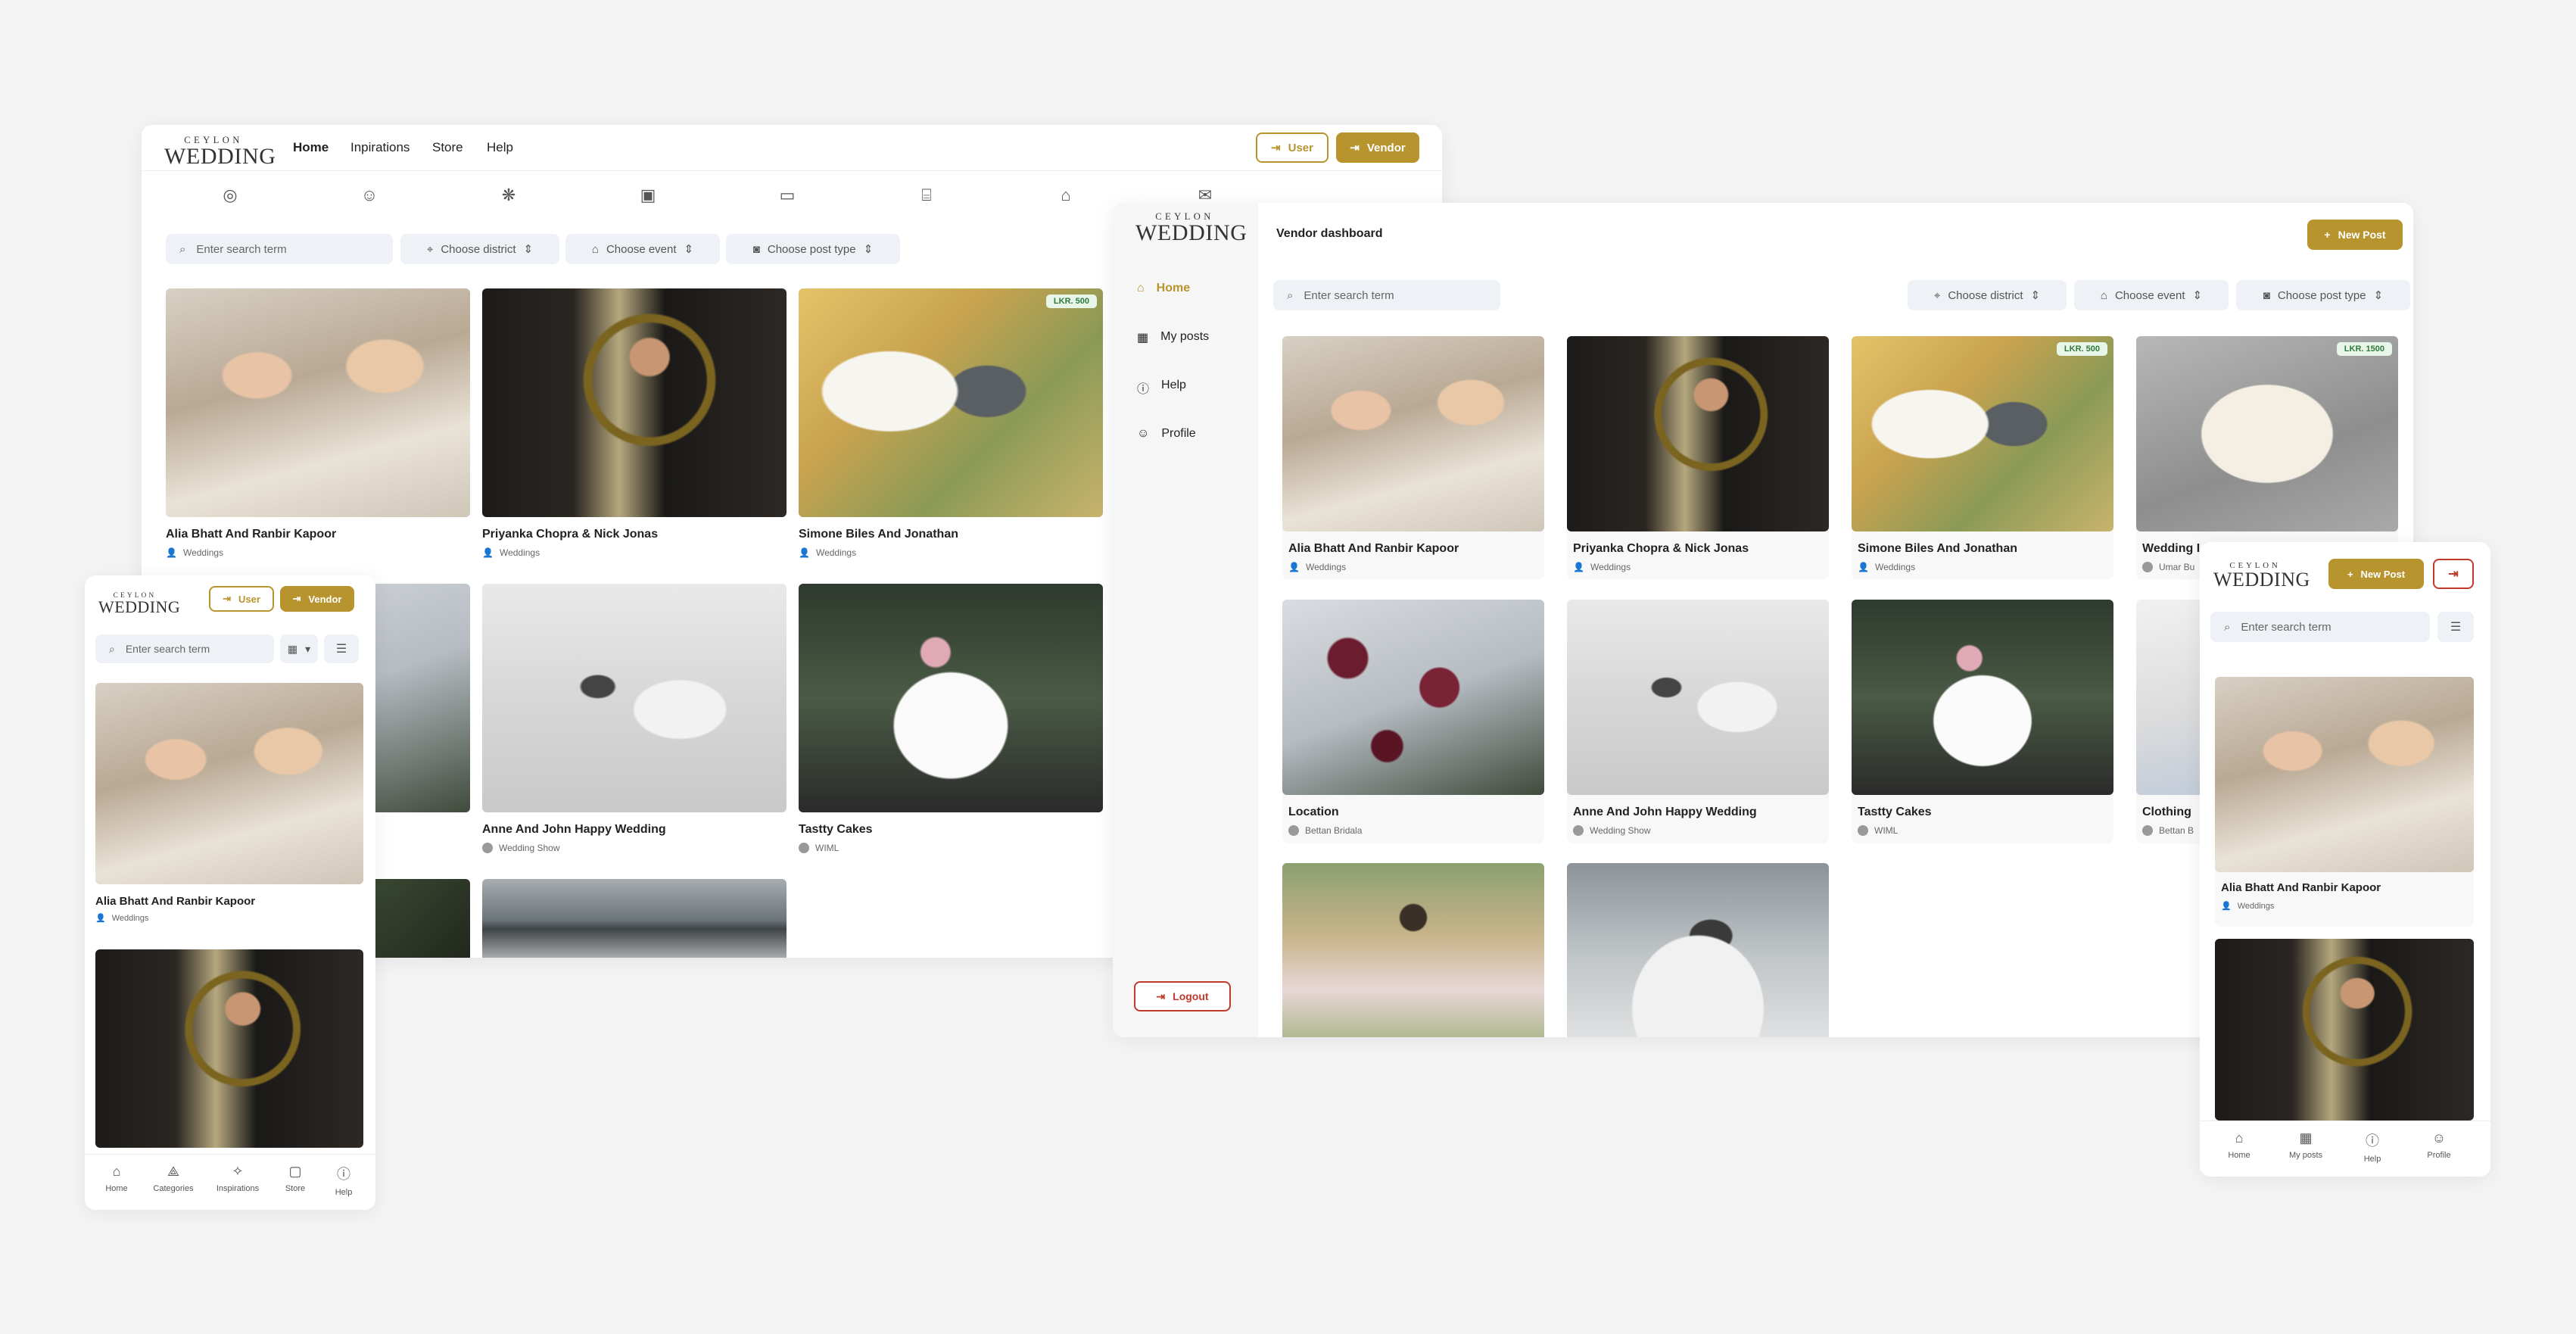  I want to click on nav-inspirations: Inpirations, so click(380, 147).